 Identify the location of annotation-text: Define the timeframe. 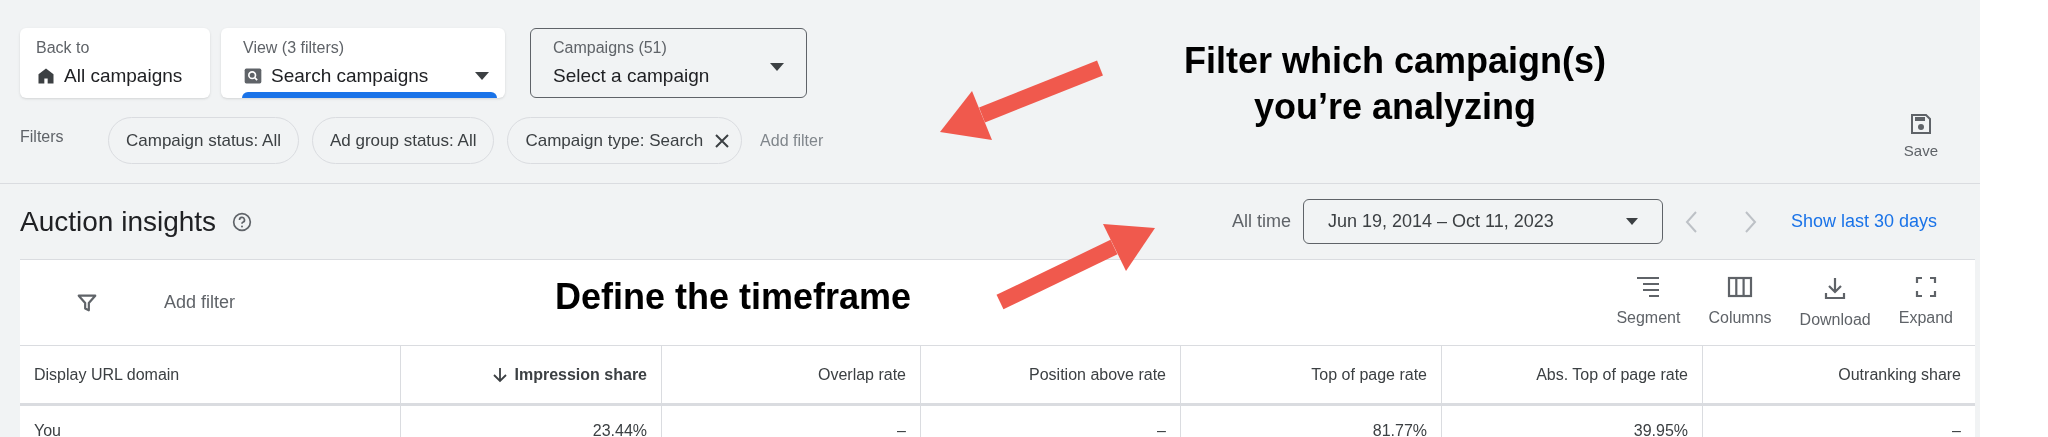
(733, 297).